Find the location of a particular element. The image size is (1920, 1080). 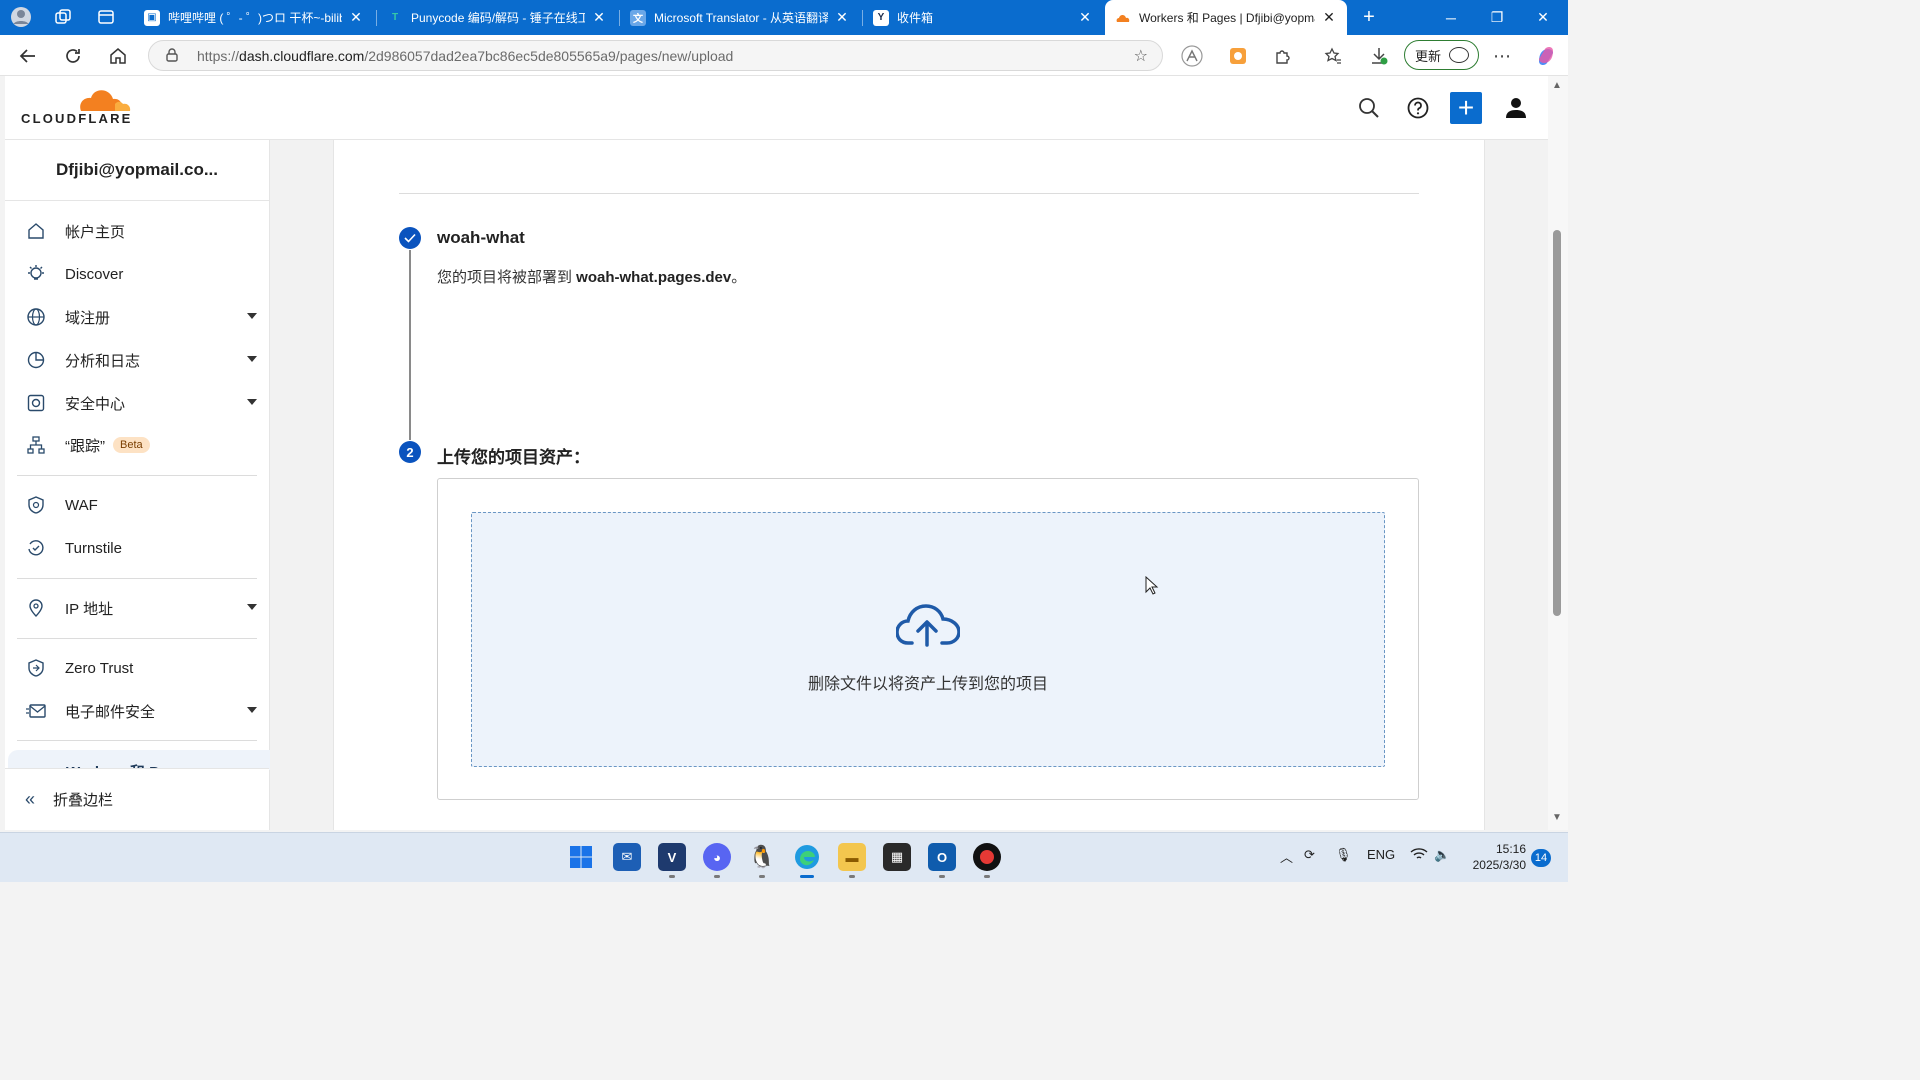

record-icon is located at coordinates (987, 857).